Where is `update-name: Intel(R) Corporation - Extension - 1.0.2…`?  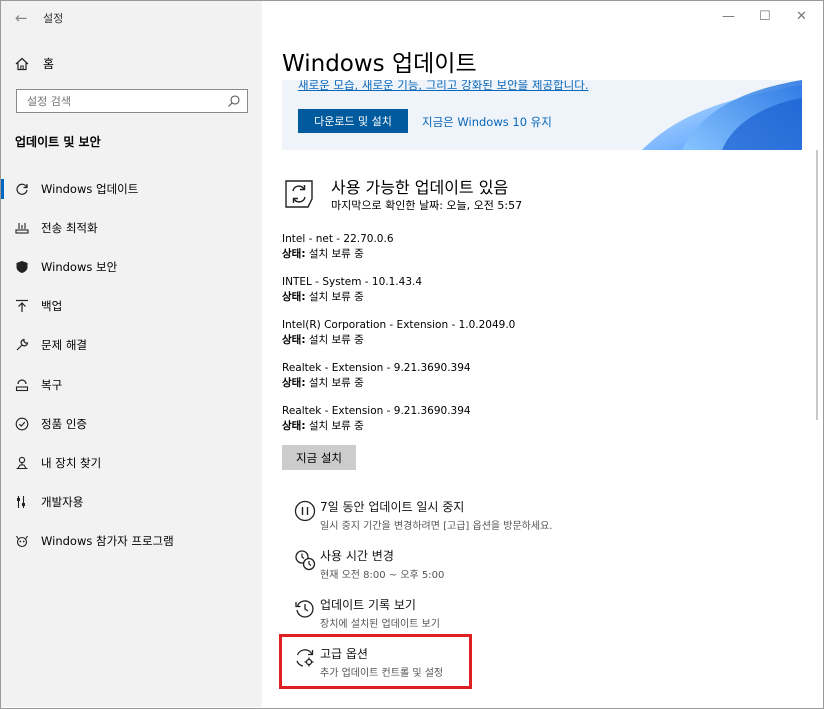
update-name: Intel(R) Corporation - Extension - 1.0.2… is located at coordinates (399, 325).